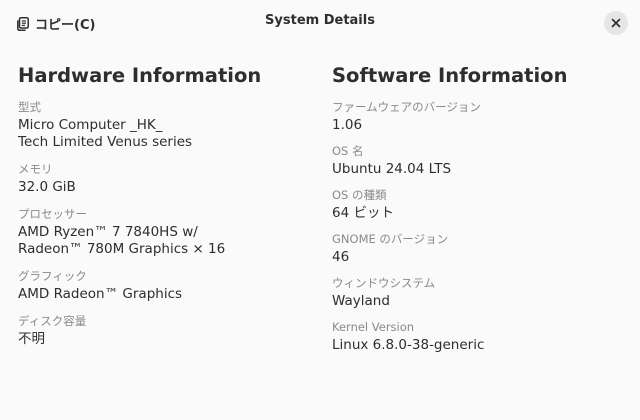 Image resolution: width=640 pixels, height=420 pixels. I want to click on info-field: OS の種類 64 ビット, so click(477, 205).